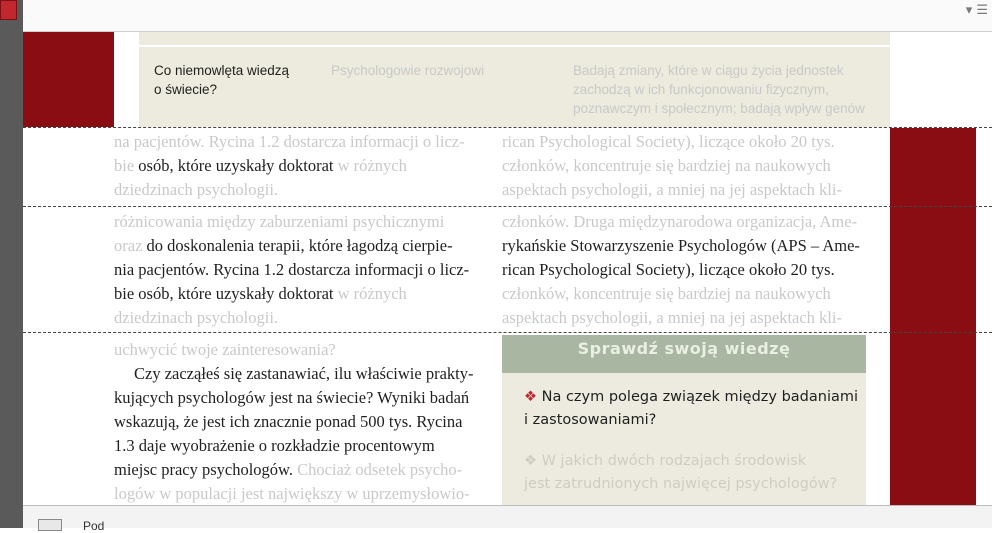 The height and width of the screenshot is (533, 992). What do you see at coordinates (408, 70) in the screenshot?
I see `table-cell-group: Psychologowie rozwojowi` at bounding box center [408, 70].